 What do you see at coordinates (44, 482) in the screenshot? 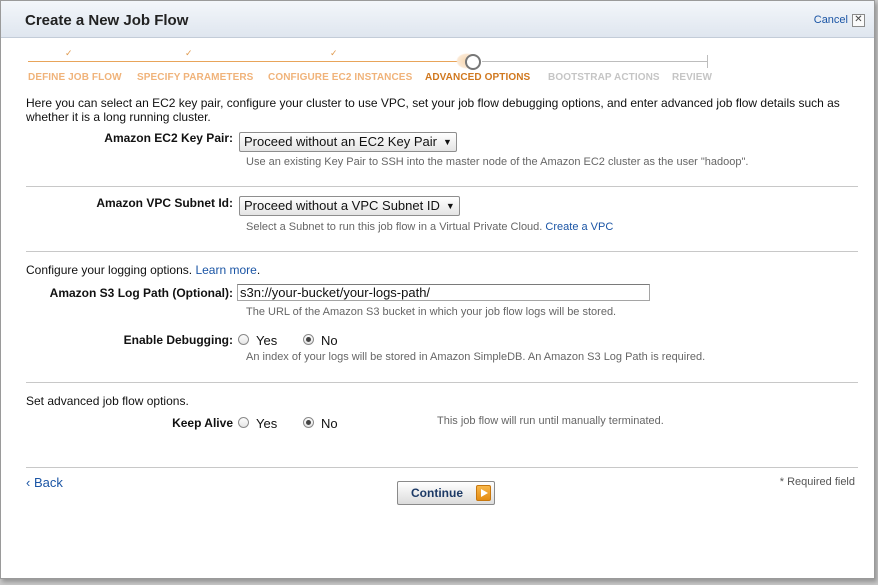
I see `back-link: ‹ Back` at bounding box center [44, 482].